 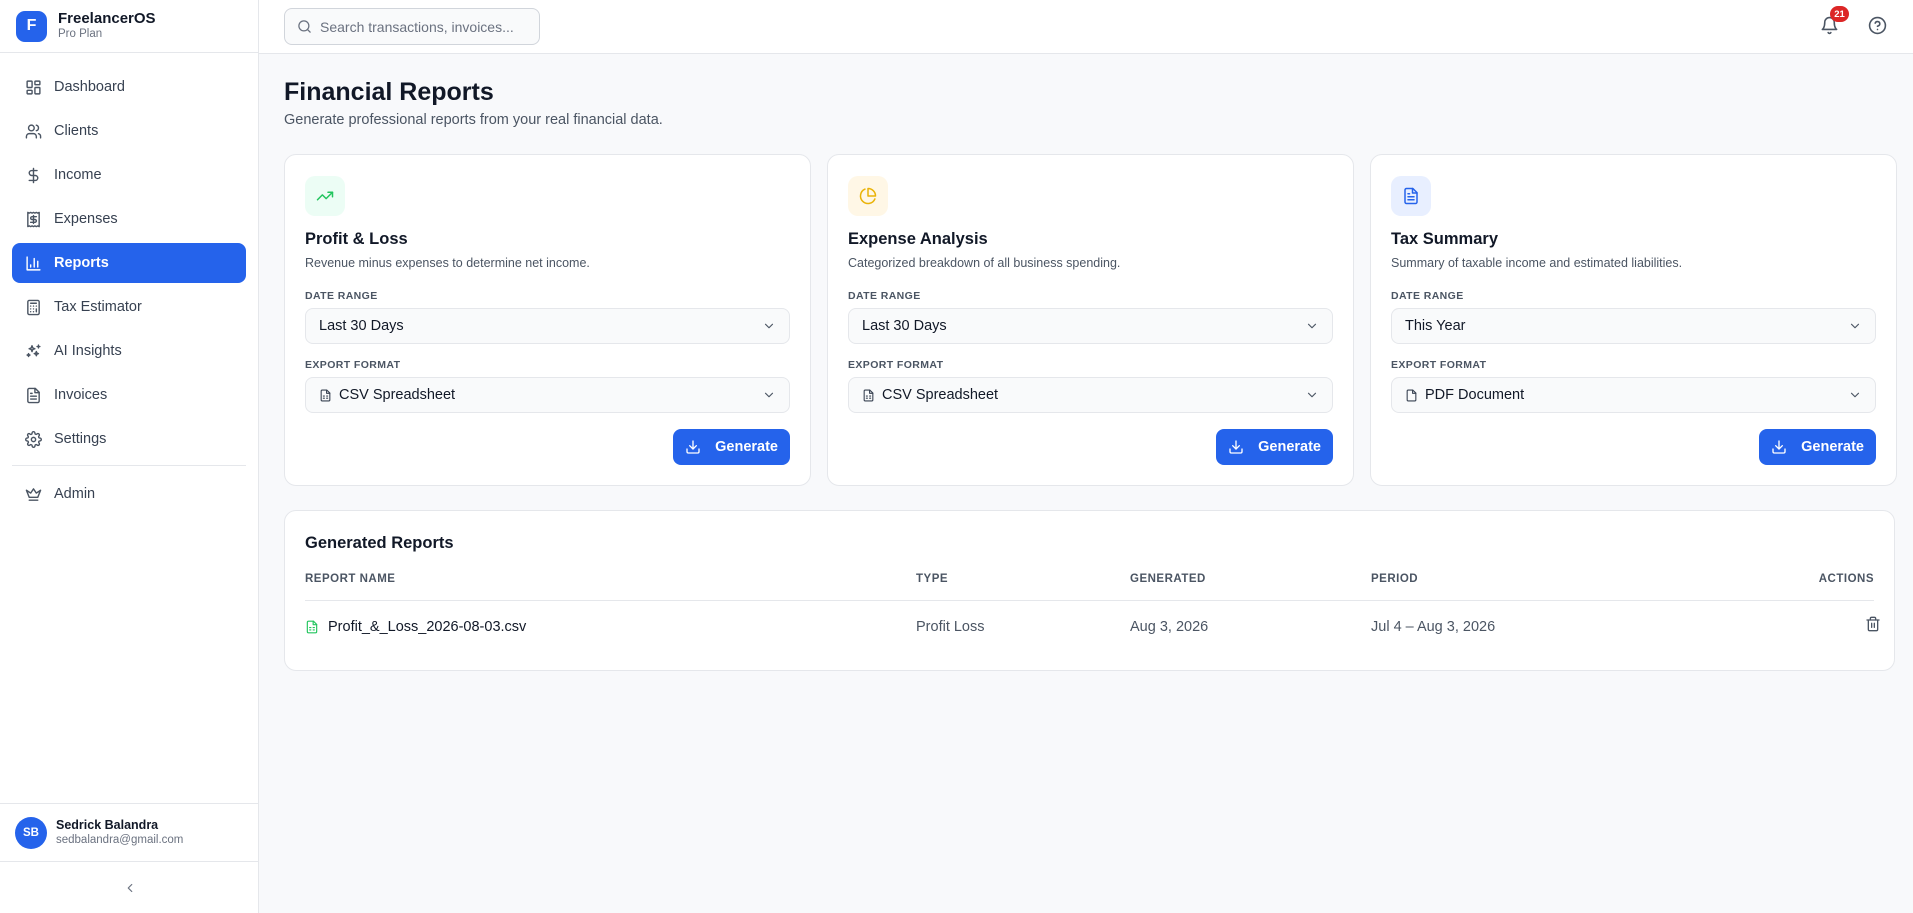 I want to click on search-icon, so click(x=304, y=26).